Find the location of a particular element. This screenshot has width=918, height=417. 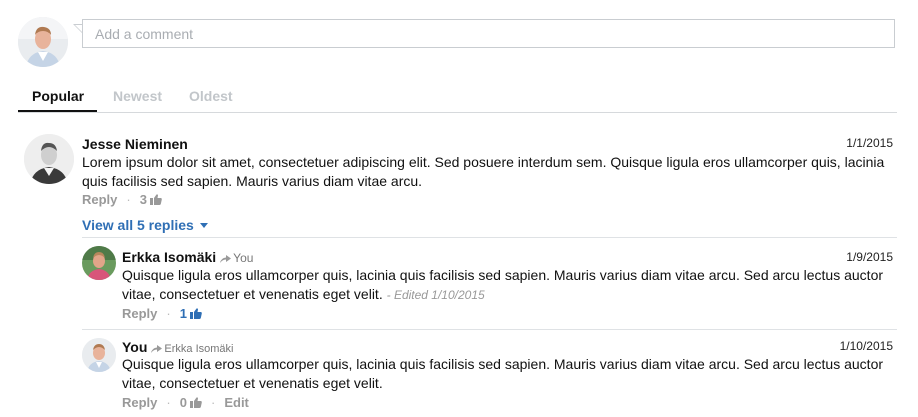

edit-button: Edit is located at coordinates (236, 402).